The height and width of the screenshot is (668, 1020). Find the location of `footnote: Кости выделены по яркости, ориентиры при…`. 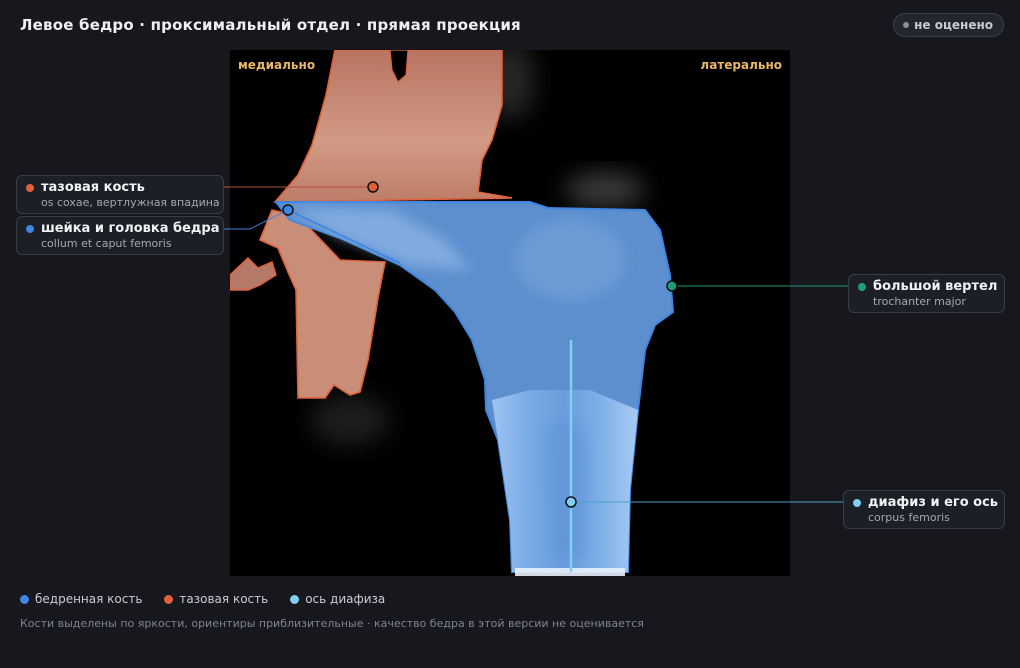

footnote: Кости выделены по яркости, ориентиры при… is located at coordinates (332, 623).